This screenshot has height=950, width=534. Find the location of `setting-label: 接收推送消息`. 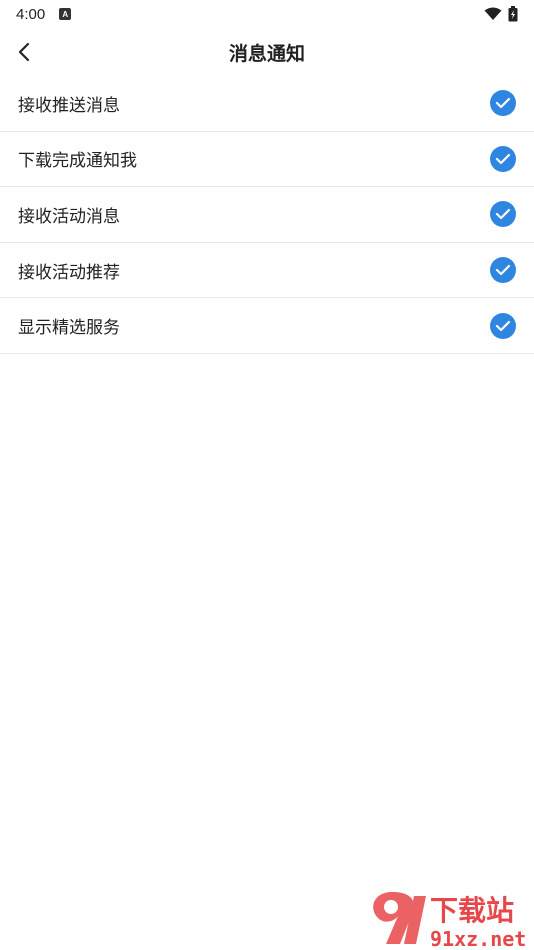

setting-label: 接收推送消息 is located at coordinates (69, 105).